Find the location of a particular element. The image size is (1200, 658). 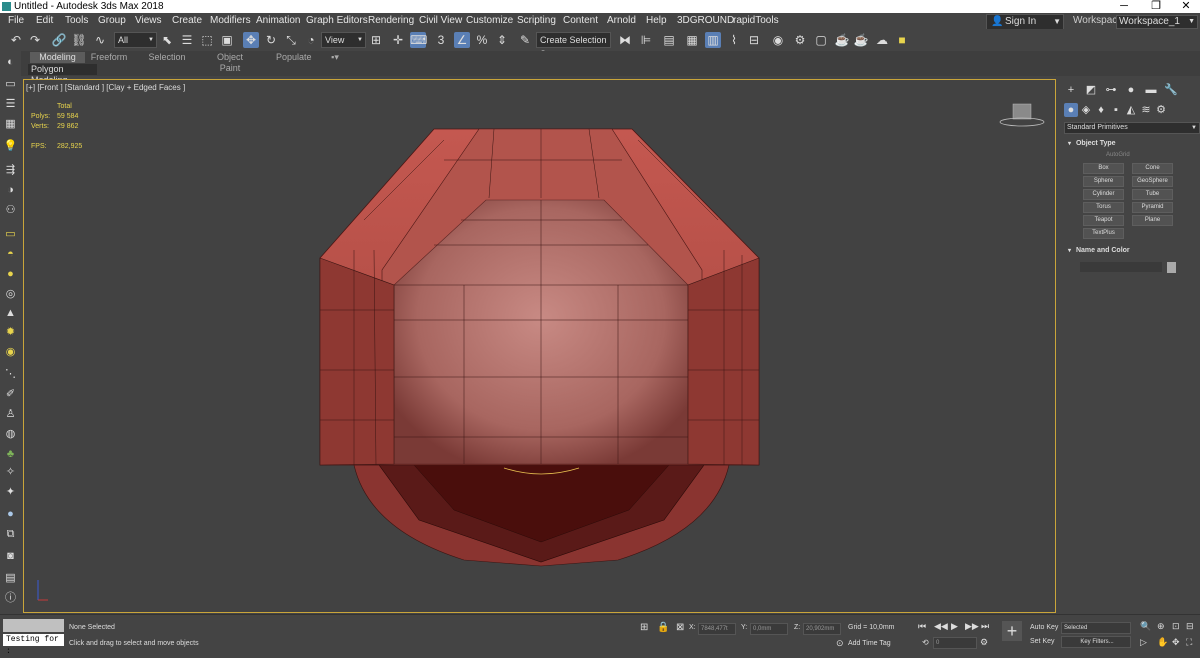

undo-icon: ↶ is located at coordinates (16, 40).